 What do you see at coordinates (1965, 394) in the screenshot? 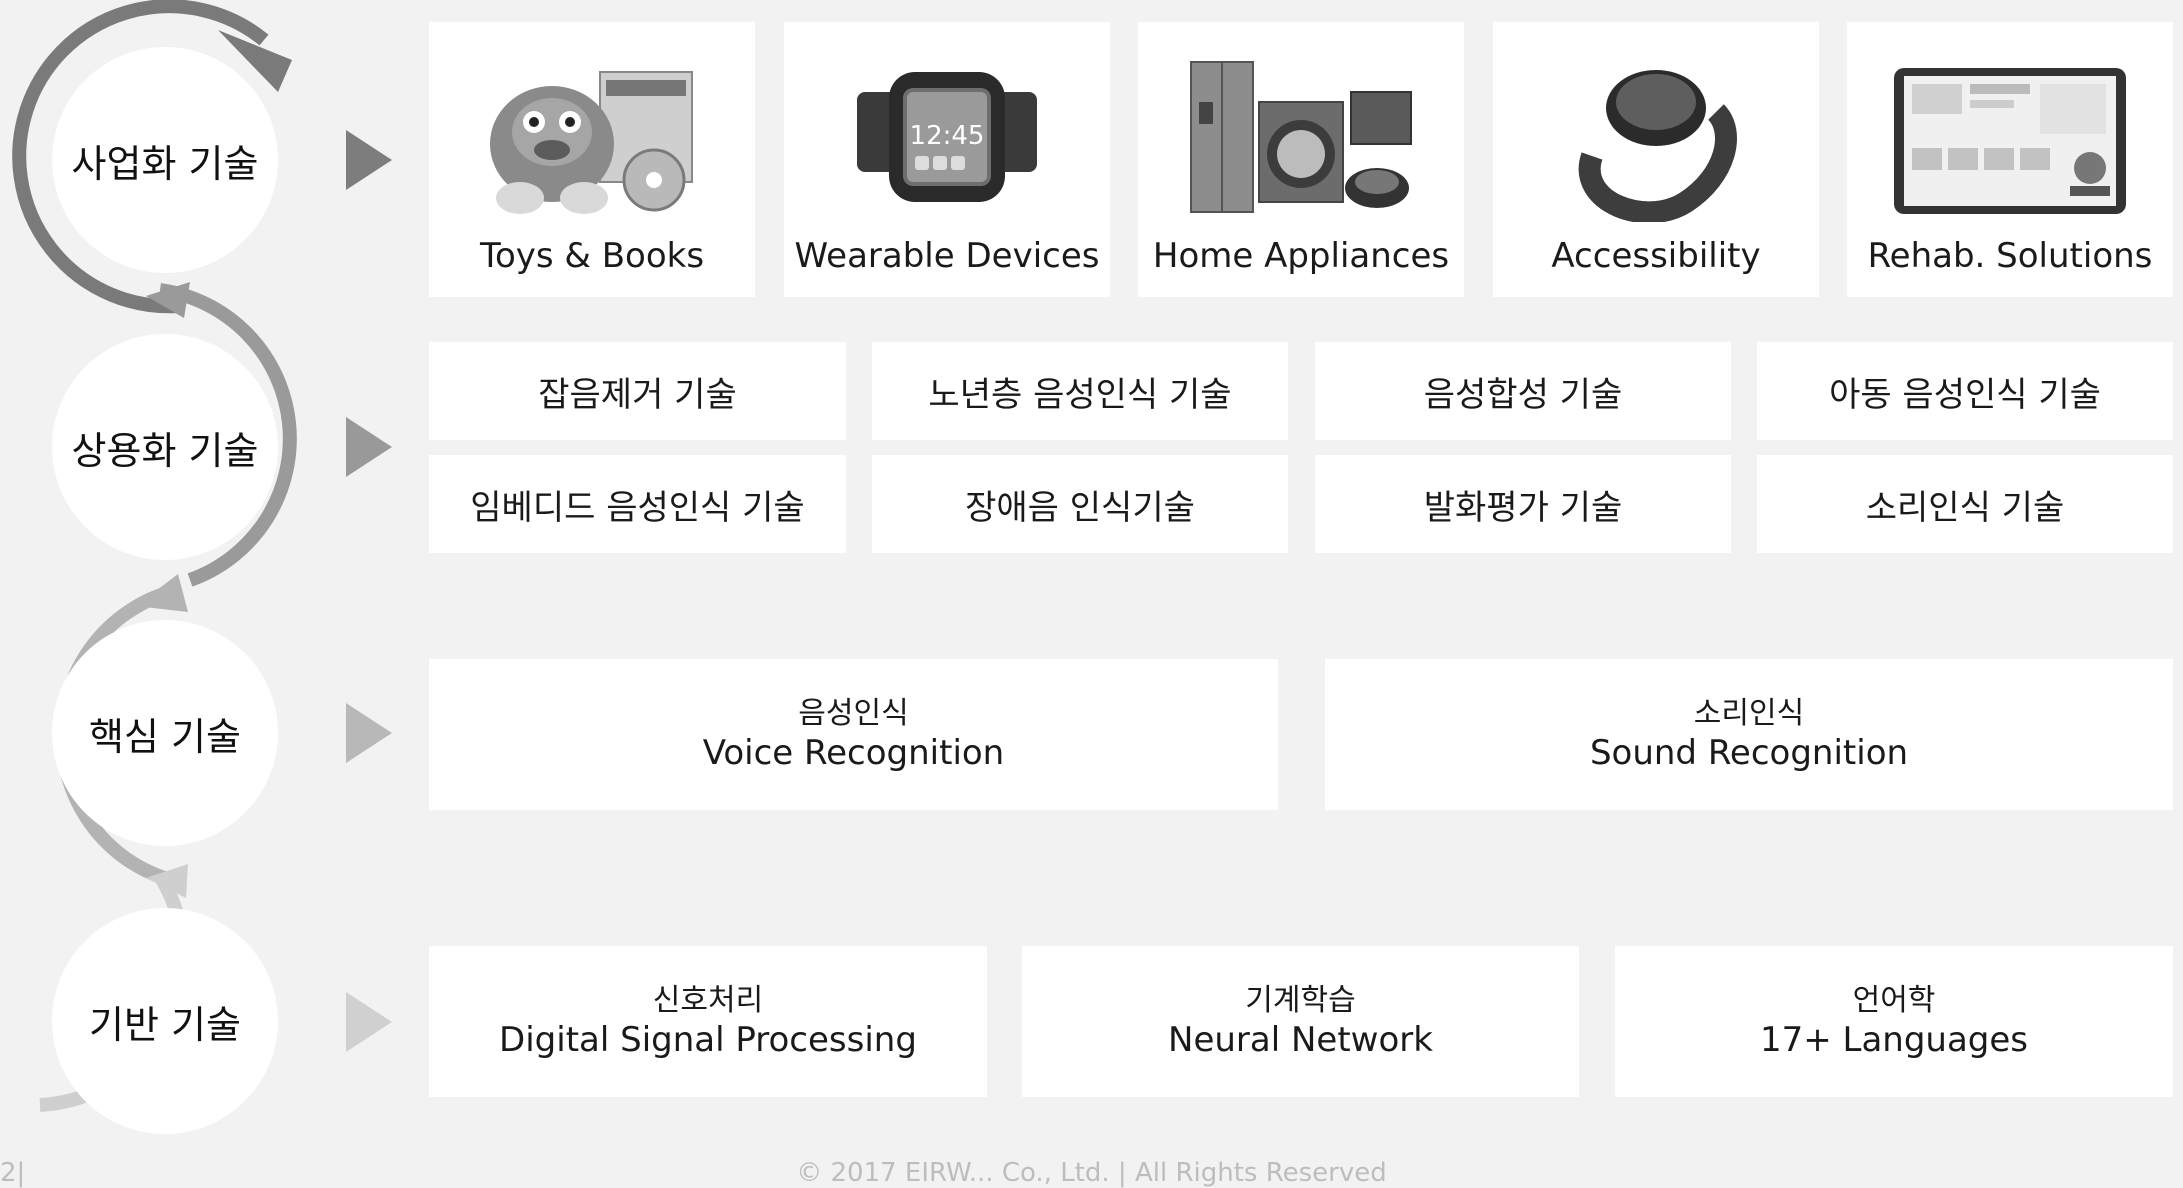
I see `tech-label: 아동 음성인식 기술` at bounding box center [1965, 394].